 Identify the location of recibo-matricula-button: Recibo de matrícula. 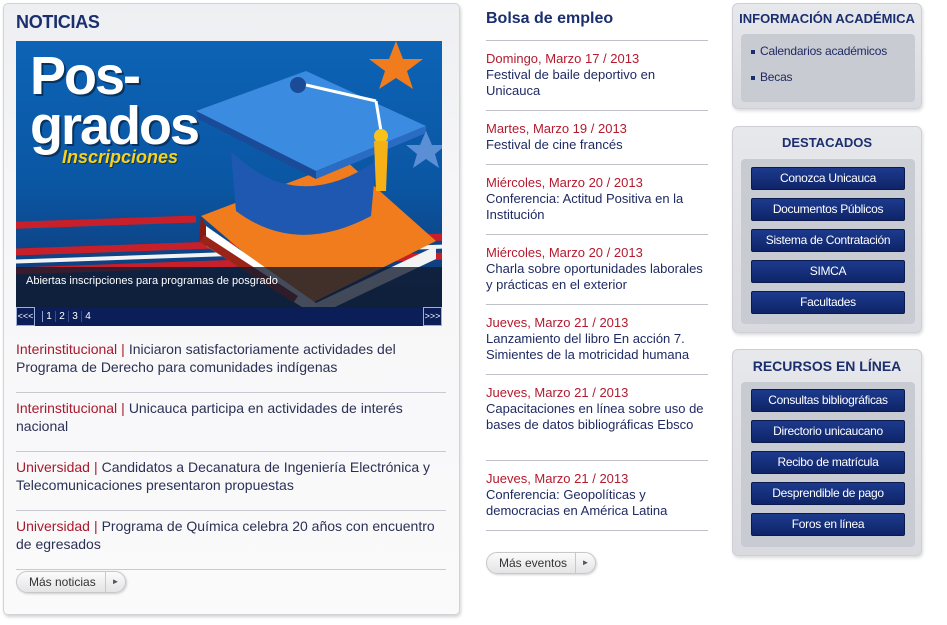
(828, 462).